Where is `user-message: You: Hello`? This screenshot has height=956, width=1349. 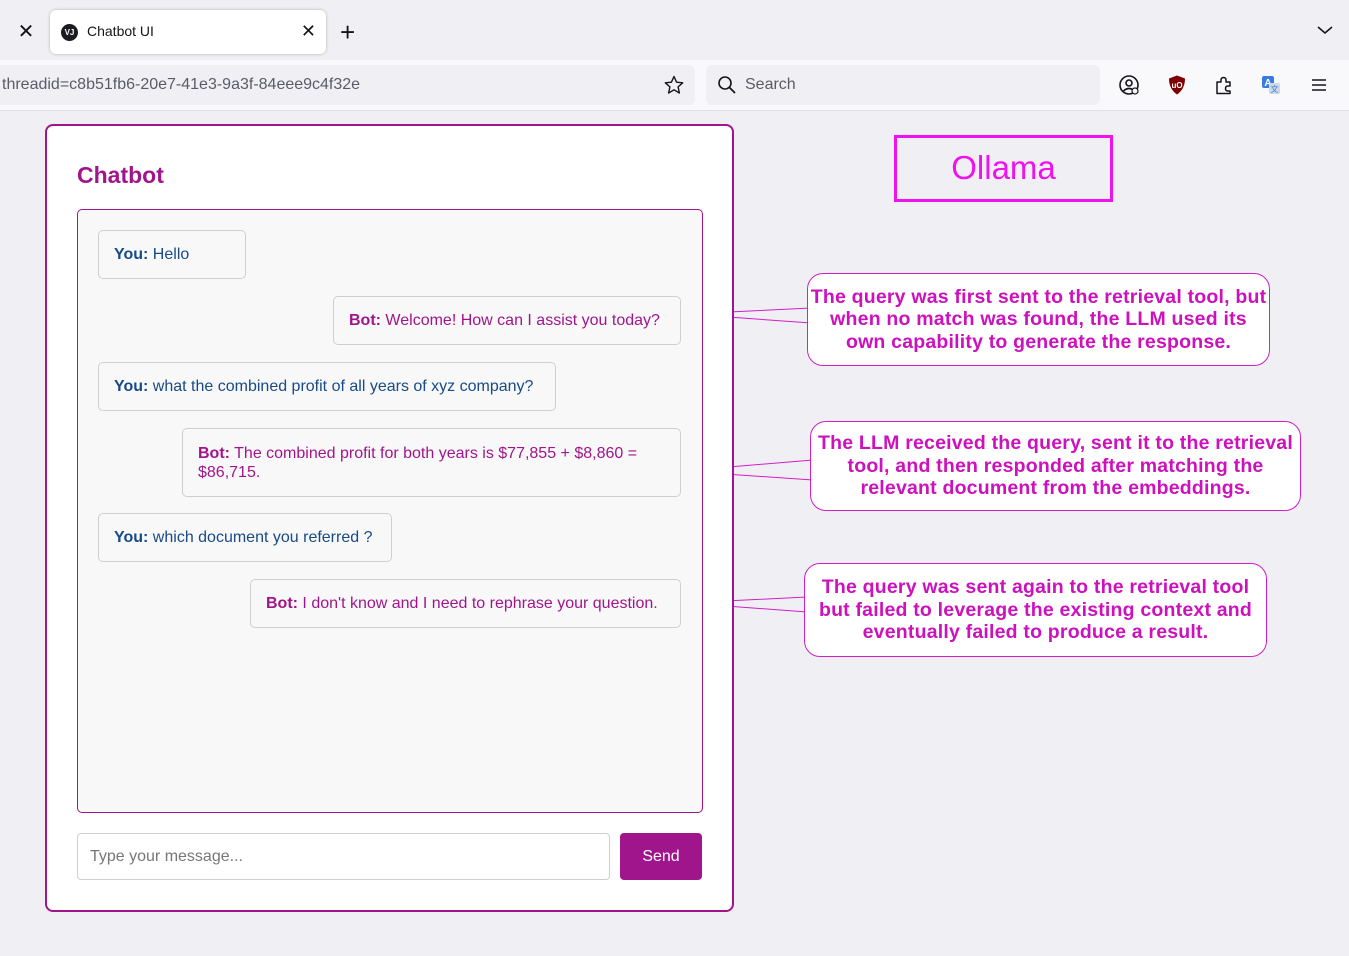 user-message: You: Hello is located at coordinates (172, 254).